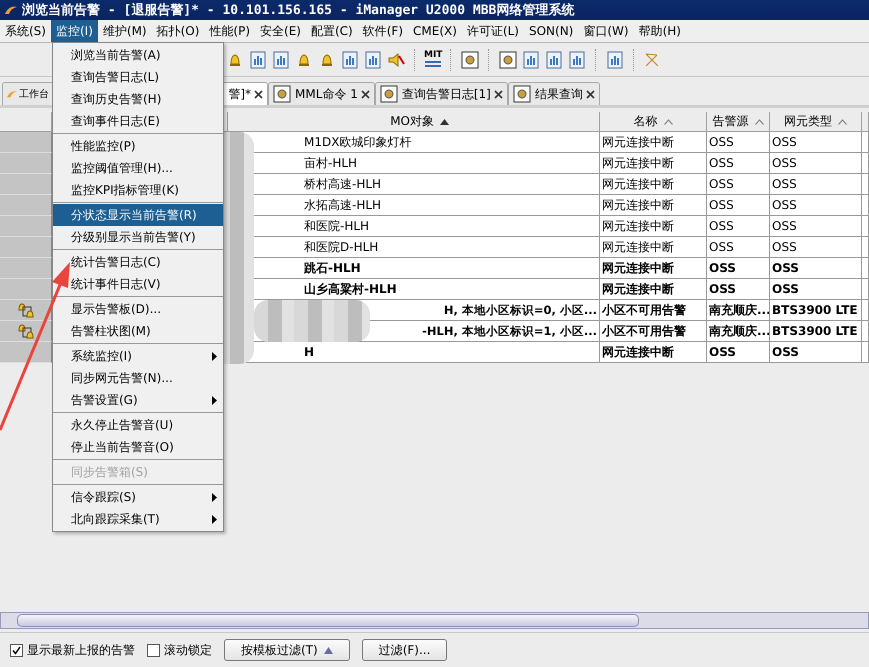 The image size is (869, 667). Describe the element at coordinates (551, 31) in the screenshot. I see `menu-item: SON(N)` at that location.